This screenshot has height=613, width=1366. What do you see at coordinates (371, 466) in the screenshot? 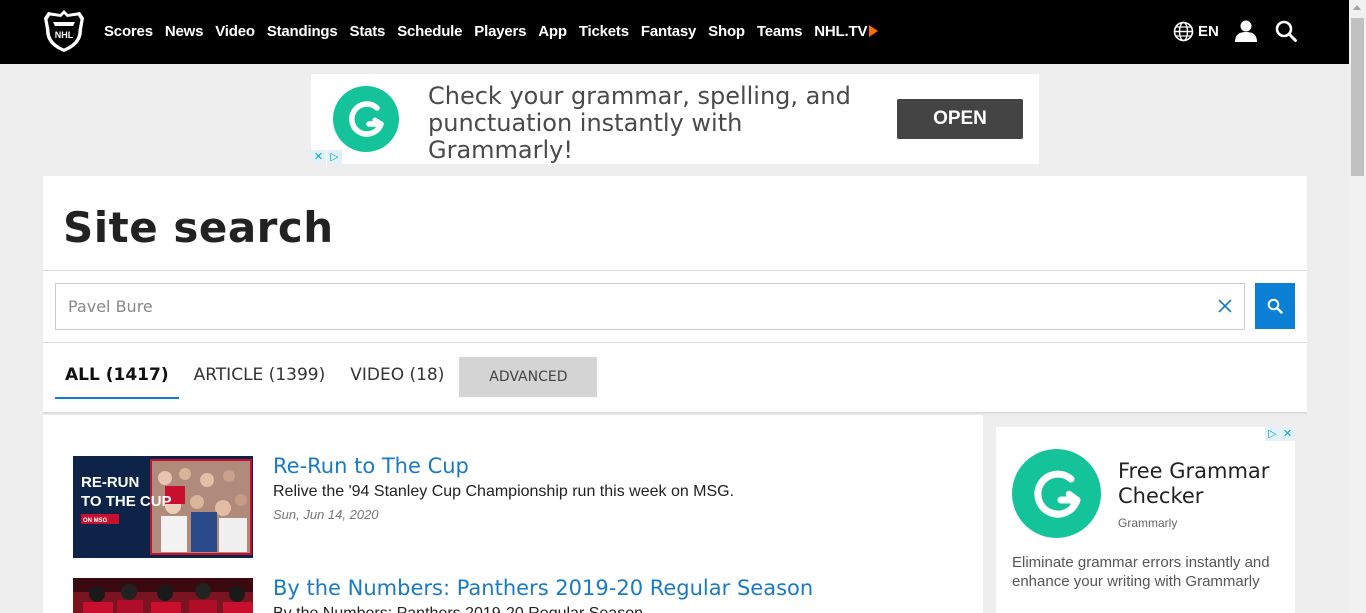
I see `result-title-link: Re-Run to The Cup` at bounding box center [371, 466].